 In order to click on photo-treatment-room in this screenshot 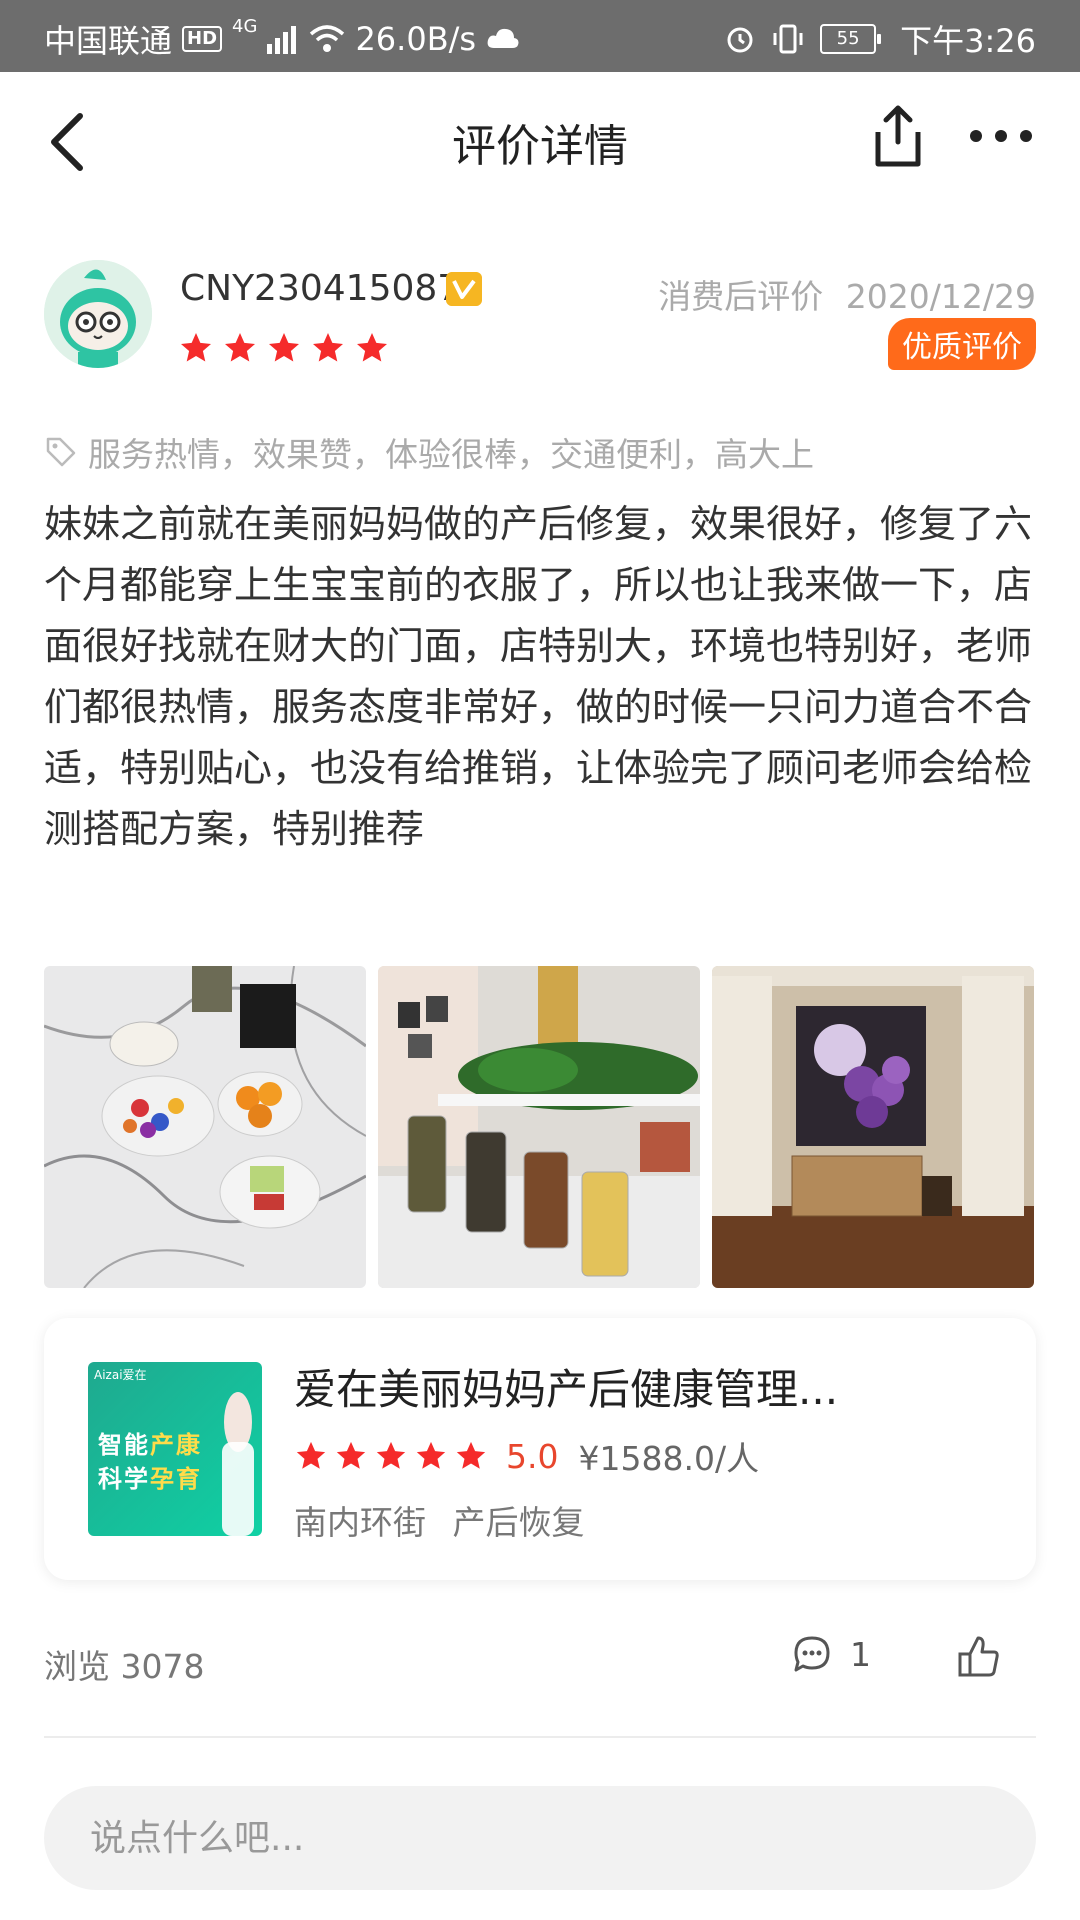, I will do `click(873, 1127)`.